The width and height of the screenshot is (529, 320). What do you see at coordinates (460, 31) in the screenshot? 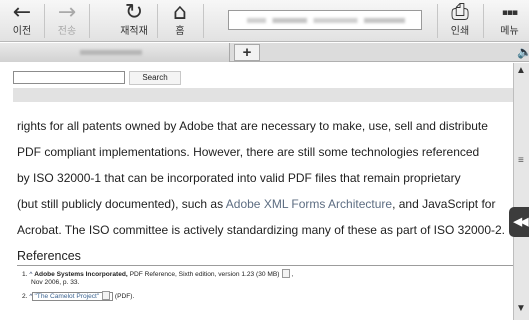
I see `print-label: 인쇄` at bounding box center [460, 31].